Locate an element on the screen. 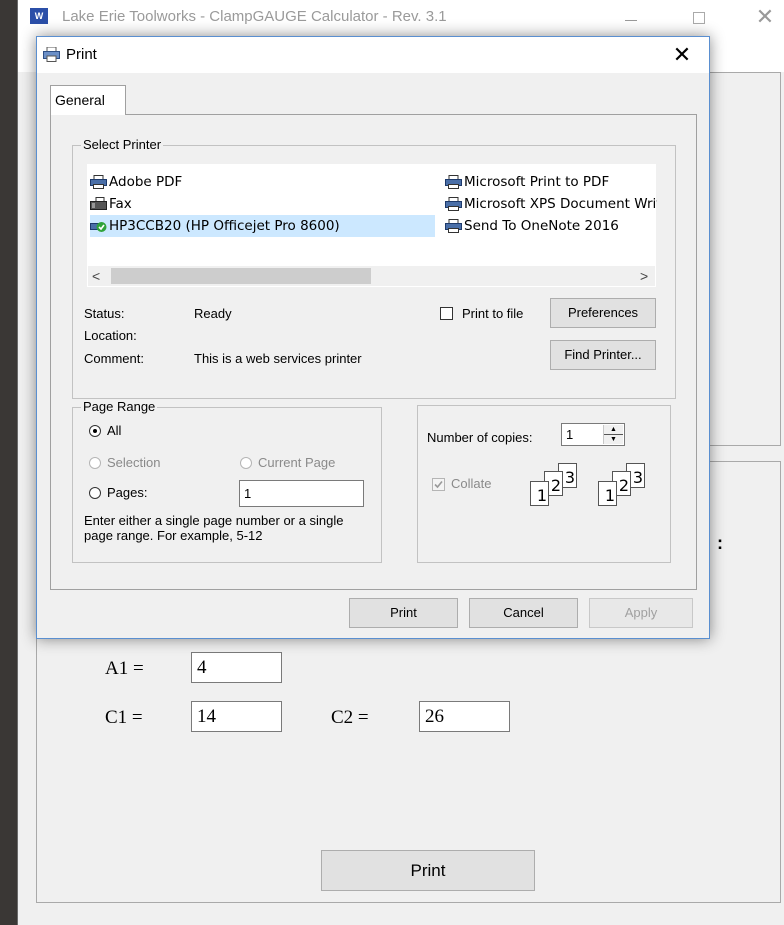  printer-item-adobe-pdf: Adobe PDF is located at coordinates (262, 182).